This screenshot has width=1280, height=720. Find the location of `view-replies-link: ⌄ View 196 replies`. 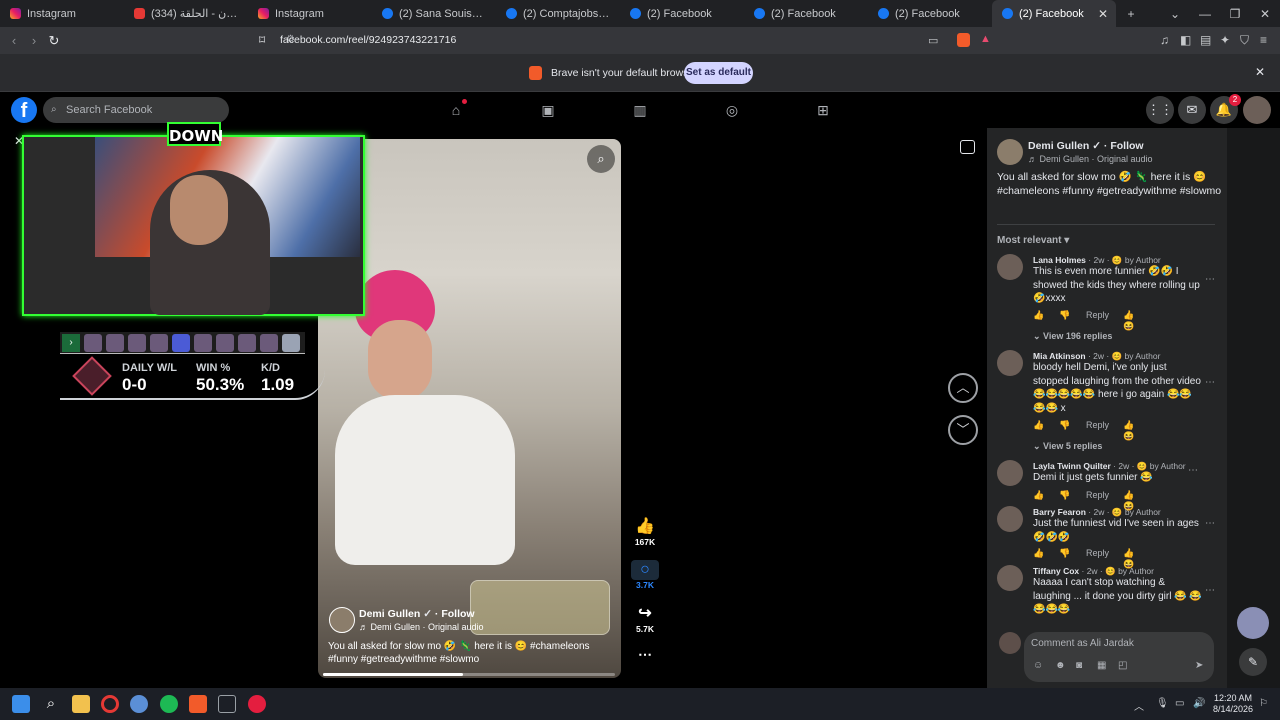

view-replies-link: ⌄ View 196 replies is located at coordinates (1072, 336).